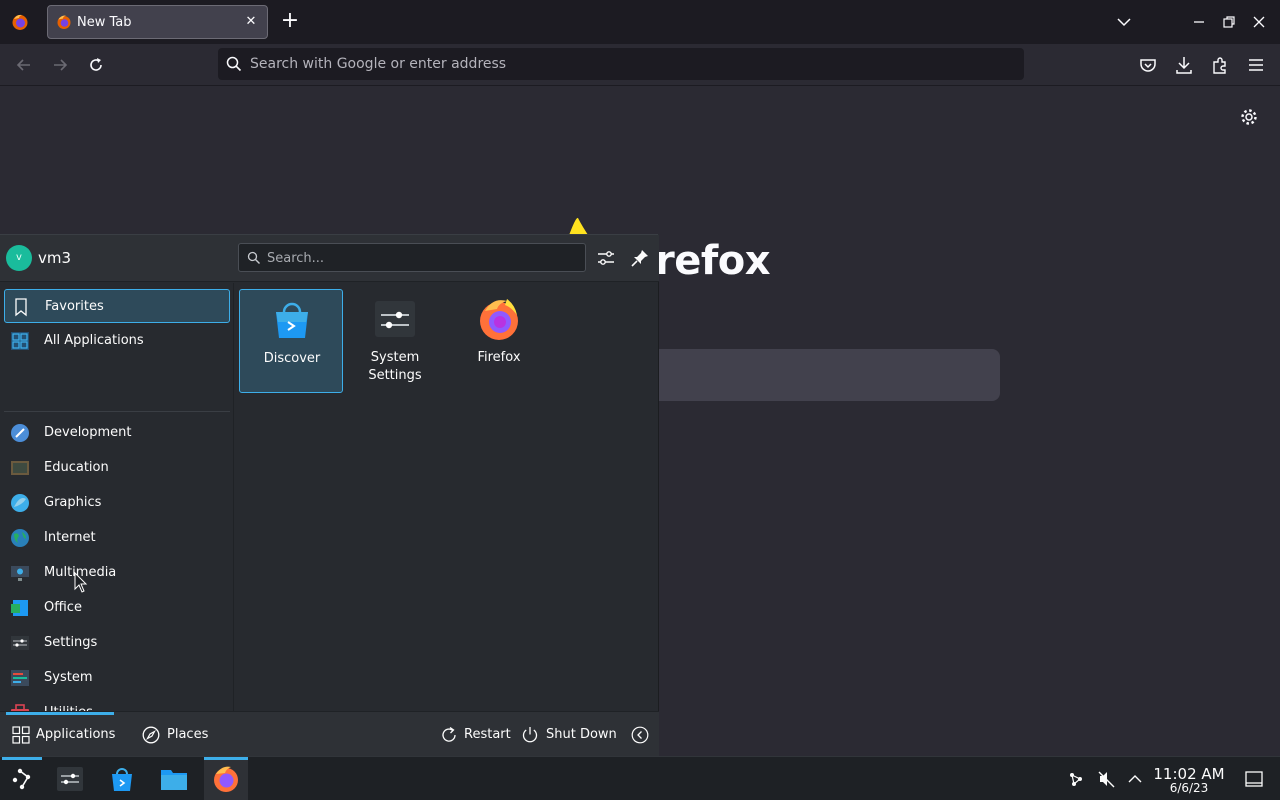 This screenshot has width=1280, height=800. I want to click on menu-icon, so click(1256, 65).